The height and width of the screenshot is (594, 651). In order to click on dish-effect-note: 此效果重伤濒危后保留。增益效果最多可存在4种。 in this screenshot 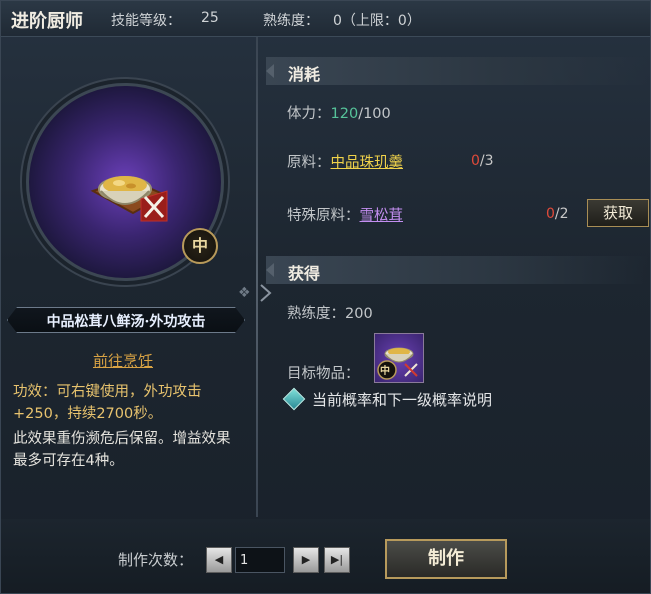, I will do `click(122, 450)`.